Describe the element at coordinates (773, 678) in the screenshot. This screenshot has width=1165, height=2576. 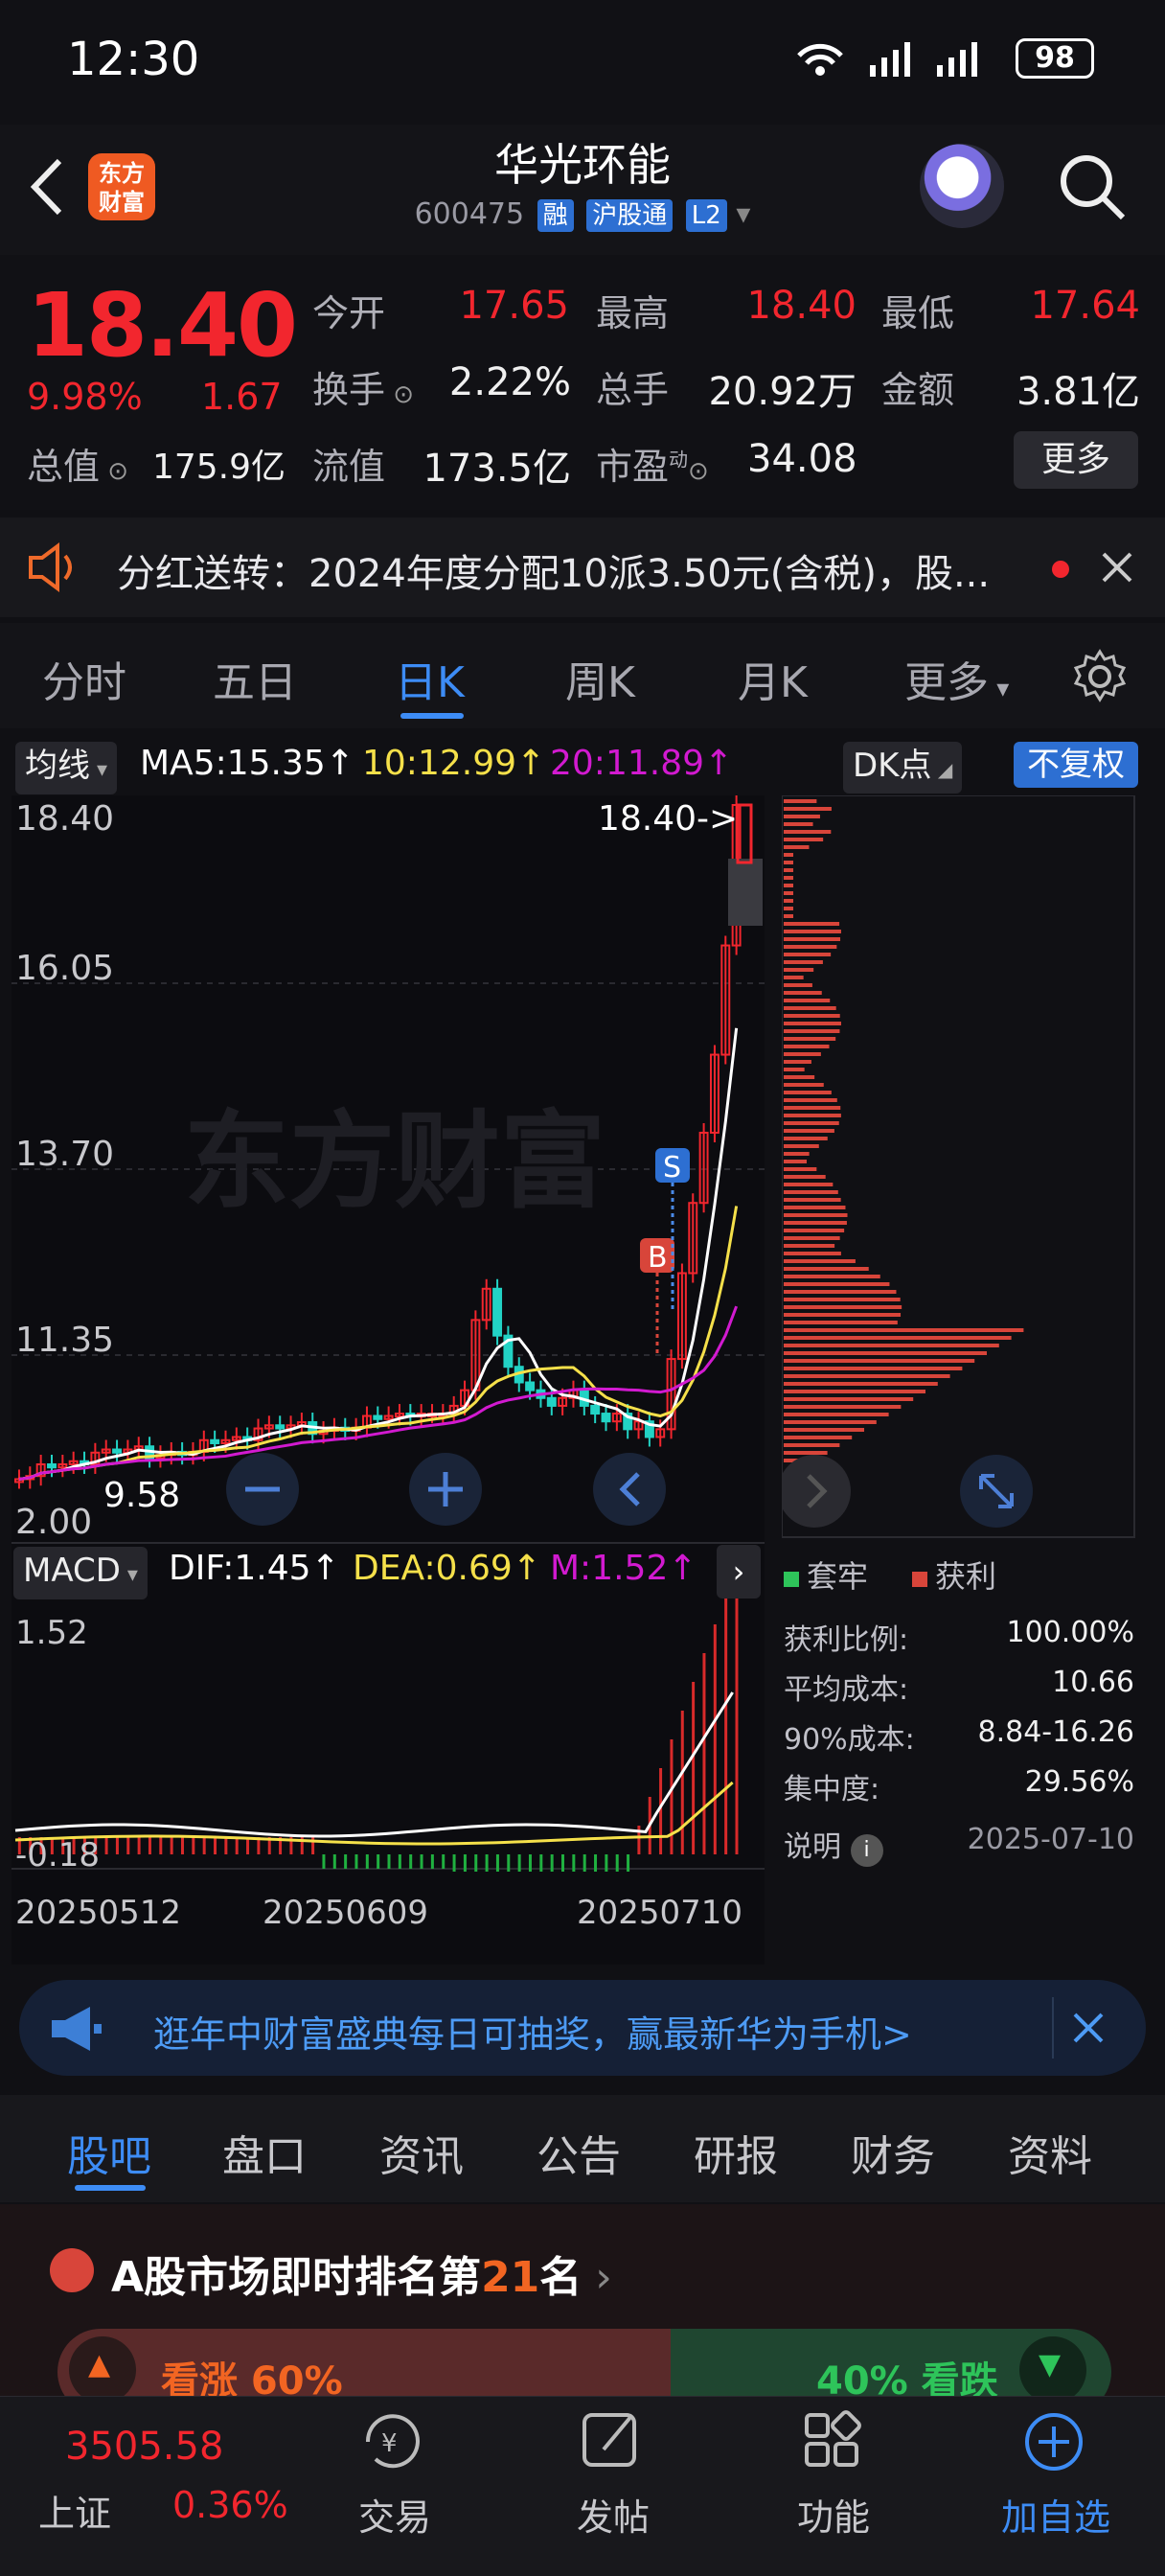
I see `tab-monthly-k: 月K` at that location.